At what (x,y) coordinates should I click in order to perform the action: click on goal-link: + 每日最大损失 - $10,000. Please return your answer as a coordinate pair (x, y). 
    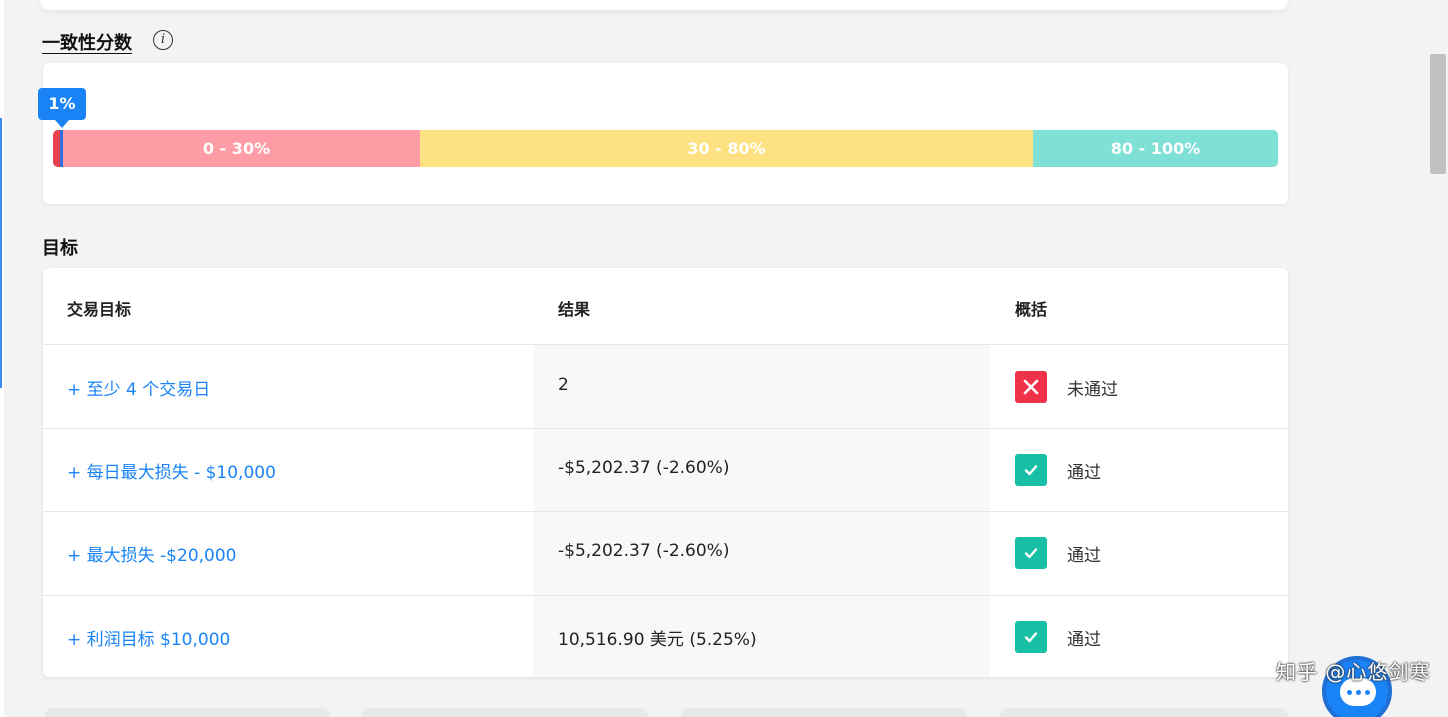
    Looking at the image, I should click on (171, 470).